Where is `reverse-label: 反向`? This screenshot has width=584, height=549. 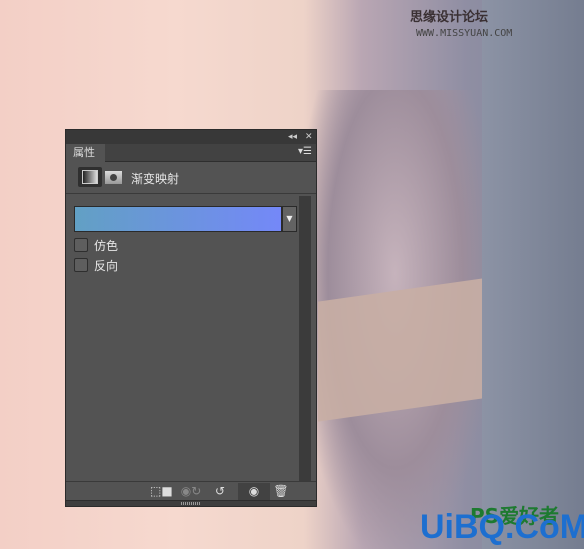
reverse-label: 反向 is located at coordinates (106, 266).